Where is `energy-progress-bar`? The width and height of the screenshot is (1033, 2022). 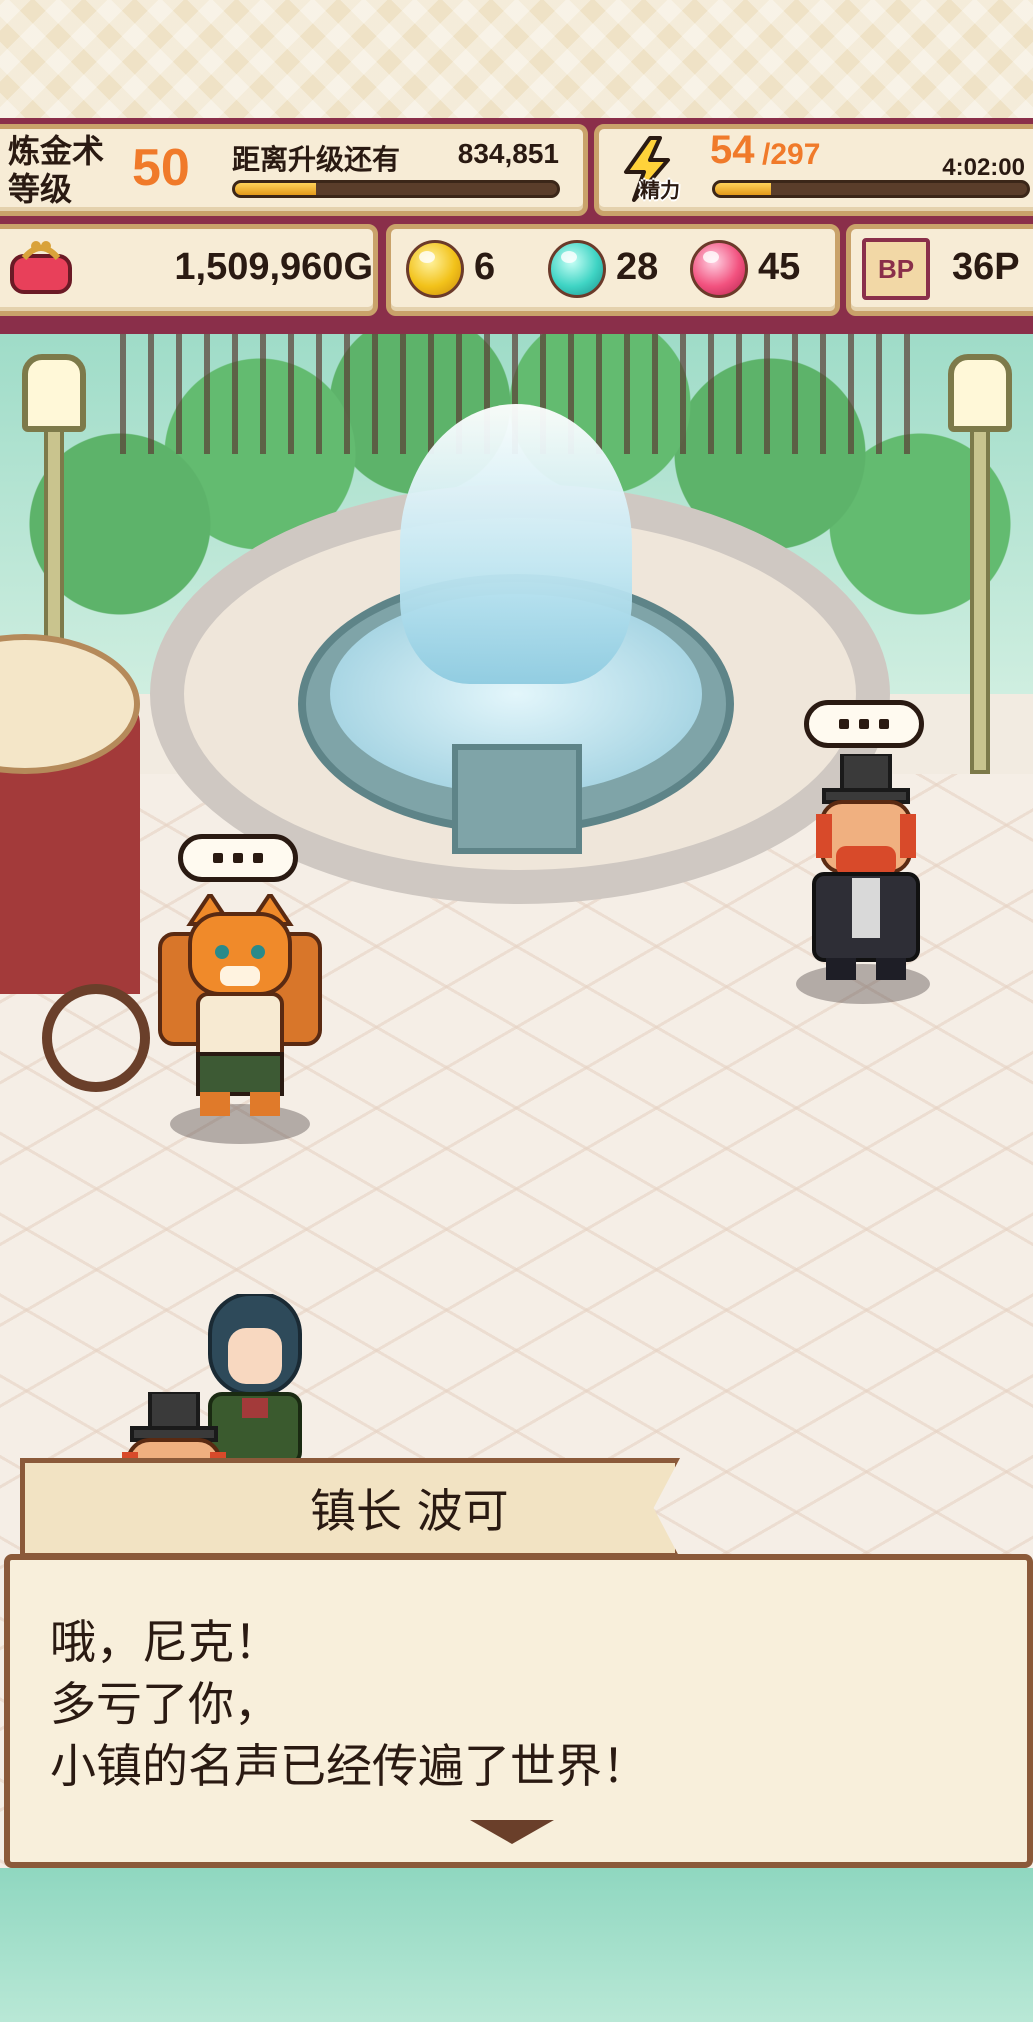
energy-progress-bar is located at coordinates (871, 189).